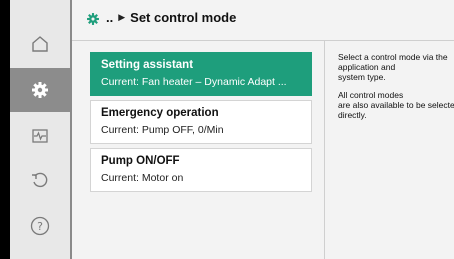  I want to click on menu-item-subtitle: Current: Motor on, so click(142, 178).